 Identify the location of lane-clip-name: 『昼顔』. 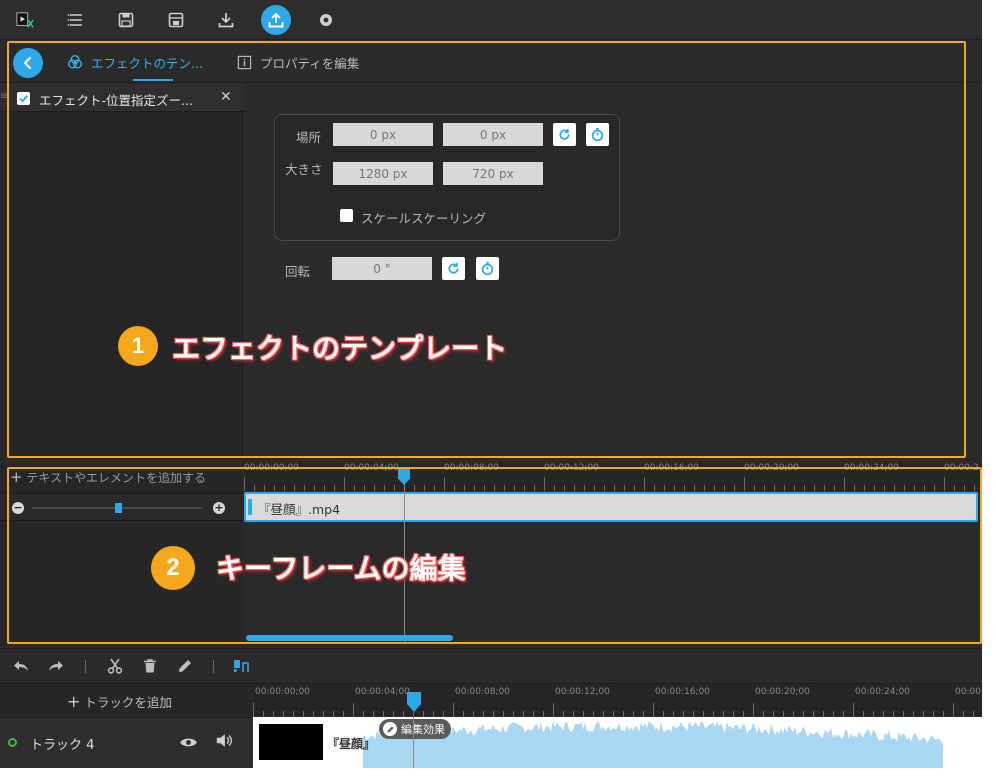
(351, 744).